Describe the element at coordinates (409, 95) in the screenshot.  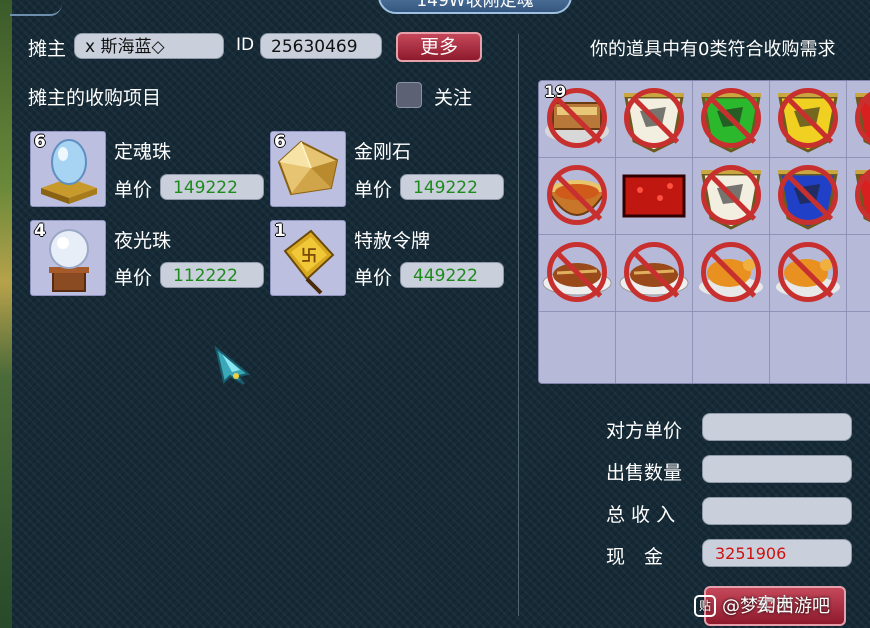
I see `follow-checkbox` at that location.